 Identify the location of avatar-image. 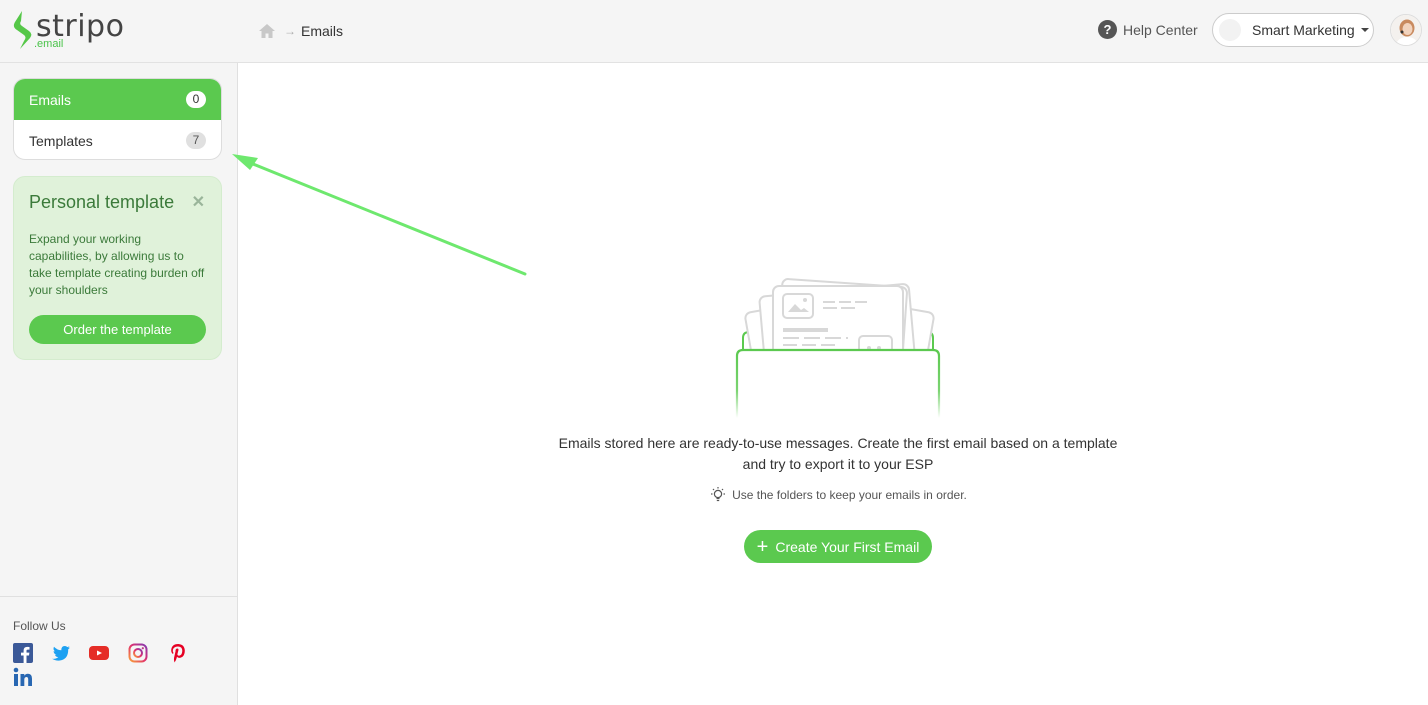
(1406, 30).